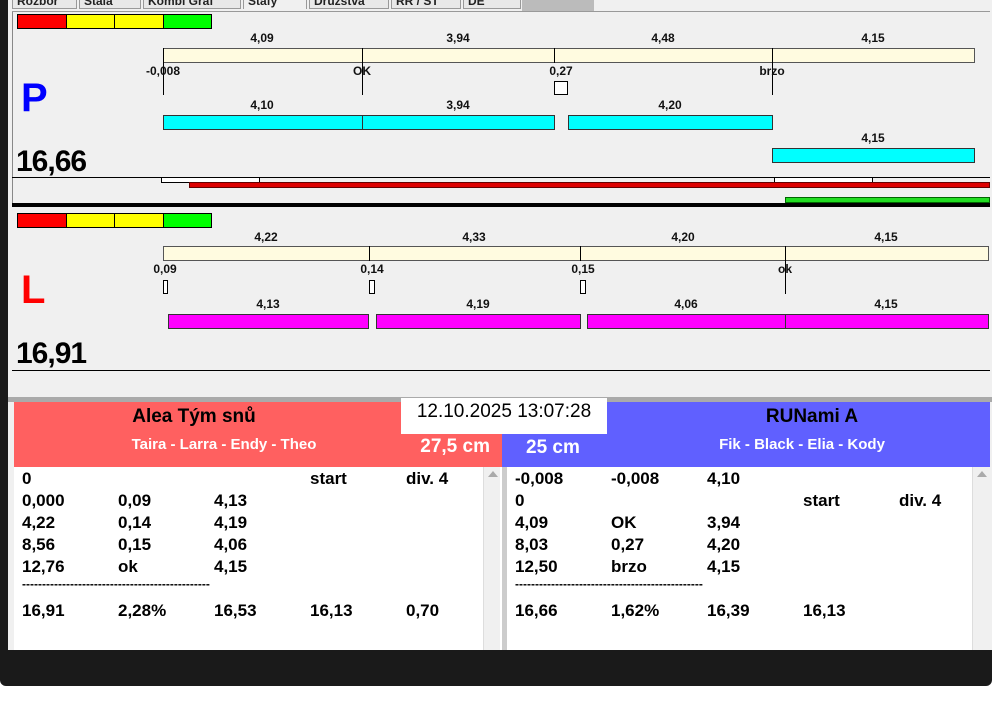 The width and height of the screenshot is (995, 716). What do you see at coordinates (268, 304) in the screenshot?
I see `l-leg-label: 4,13` at bounding box center [268, 304].